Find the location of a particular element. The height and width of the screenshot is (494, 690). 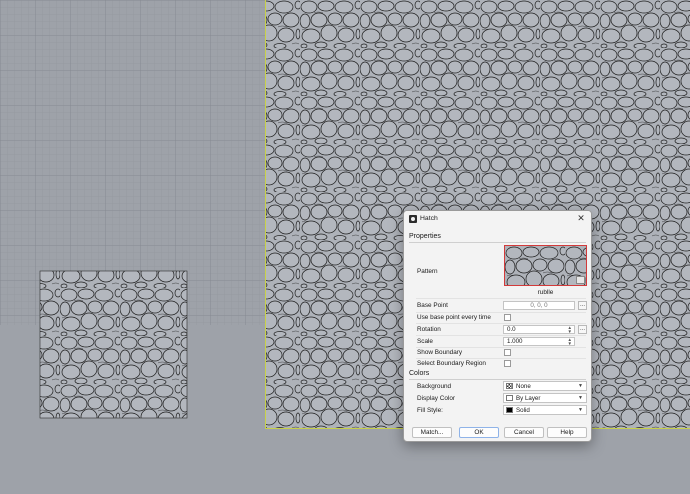

base-point-field: 0, 0, 0 is located at coordinates (539, 305).